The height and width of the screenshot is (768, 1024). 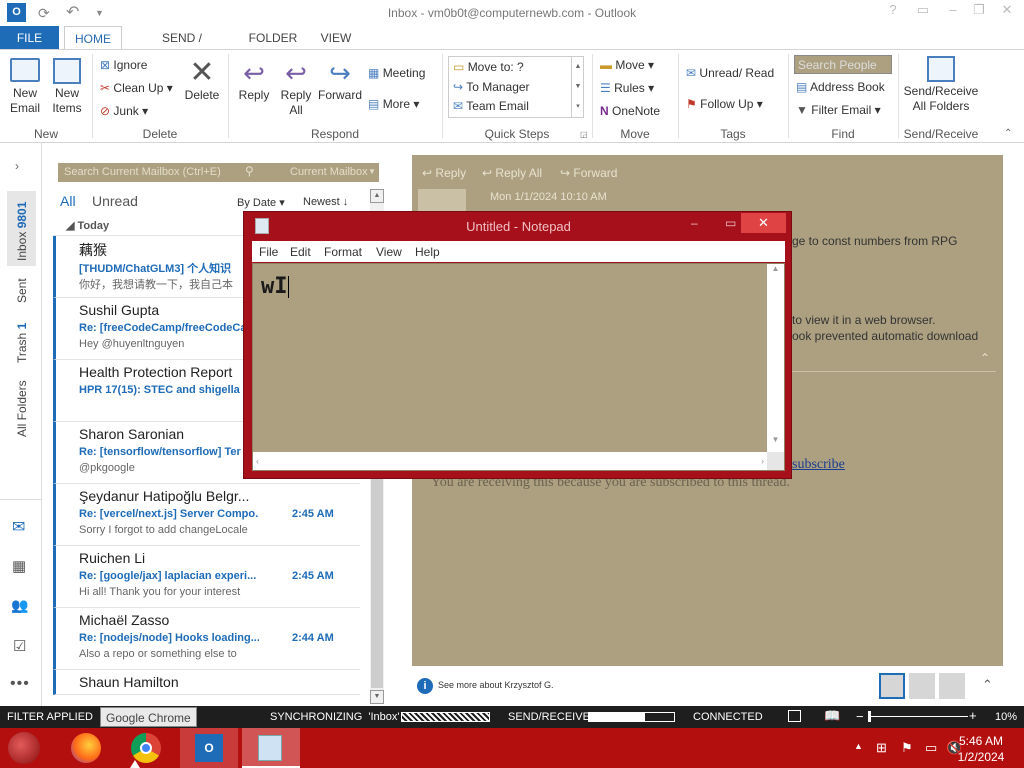 What do you see at coordinates (123, 65) in the screenshot?
I see `ignore-button: ⊠ Ignore` at bounding box center [123, 65].